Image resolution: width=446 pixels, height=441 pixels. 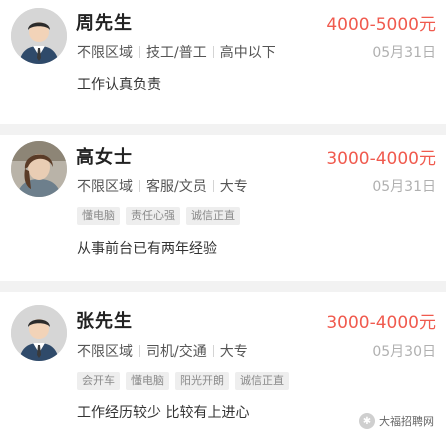 I want to click on expected-salary: 4000-5000元, so click(x=381, y=25).